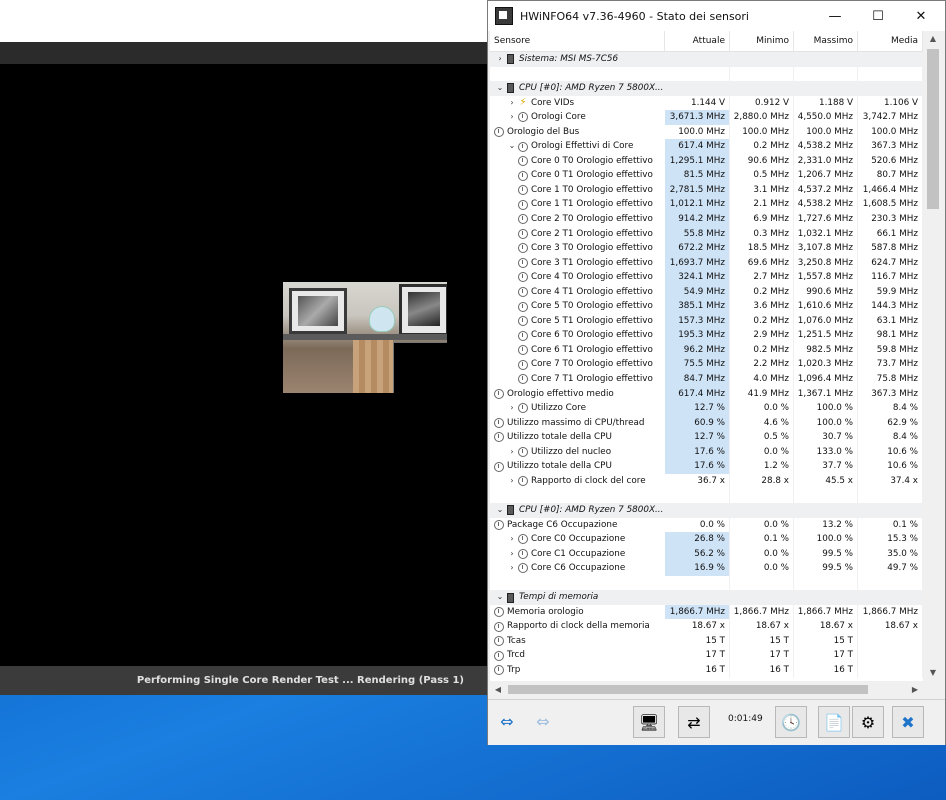 This screenshot has height=800, width=946. What do you see at coordinates (706, 103) in the screenshot?
I see `sensor-row: › ⚡ Core VIDs 1.144 V 0.912 V 1.188 V 1.106 V` at bounding box center [706, 103].